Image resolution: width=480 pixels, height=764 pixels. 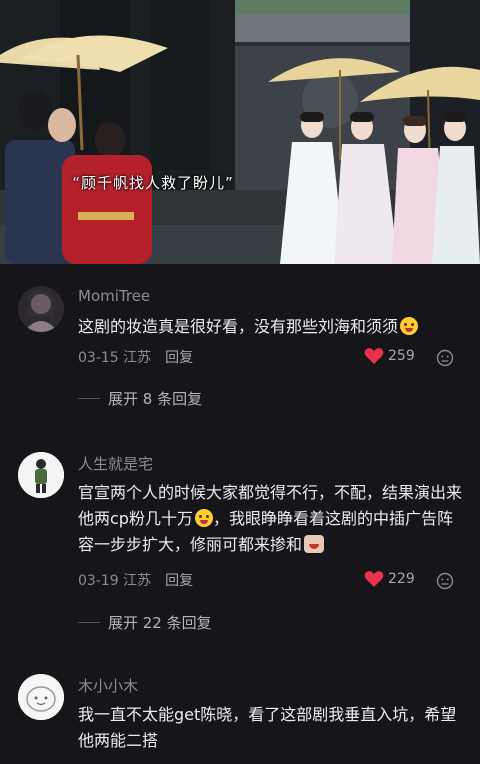 I want to click on expand-replies: 展开 22 条回复, so click(x=145, y=622).